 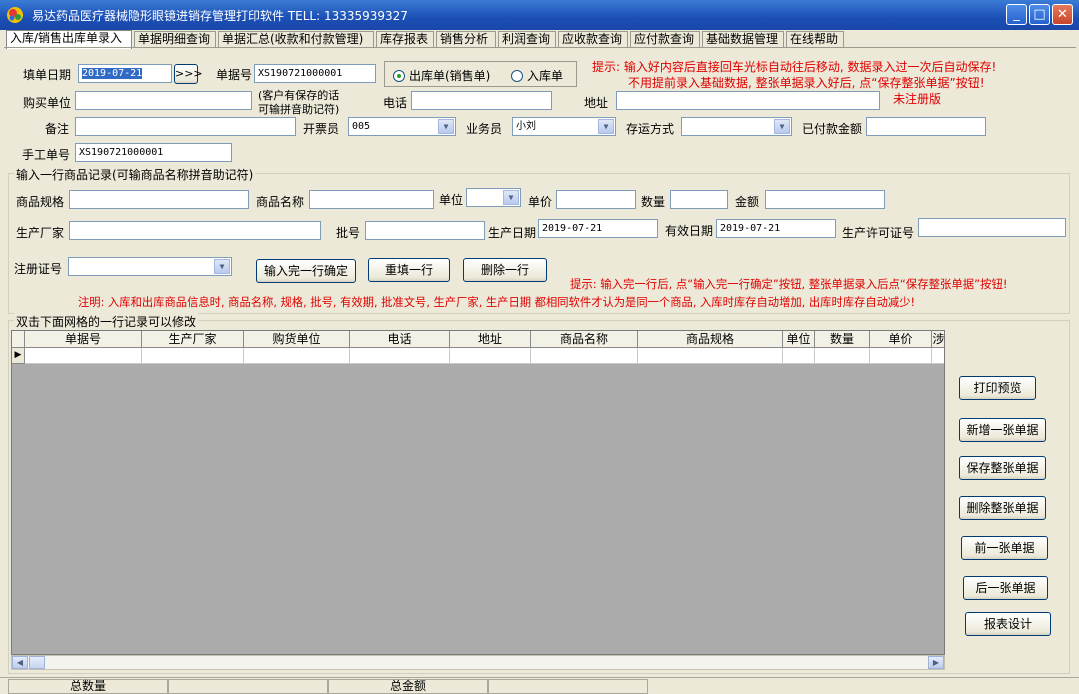 What do you see at coordinates (936, 662) in the screenshot?
I see `chevron-right-icon: ▶` at bounding box center [936, 662].